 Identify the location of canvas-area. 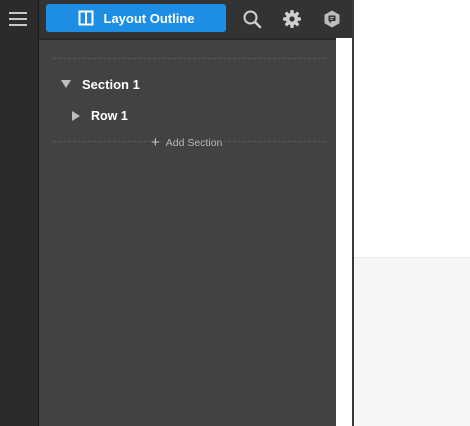
(412, 128).